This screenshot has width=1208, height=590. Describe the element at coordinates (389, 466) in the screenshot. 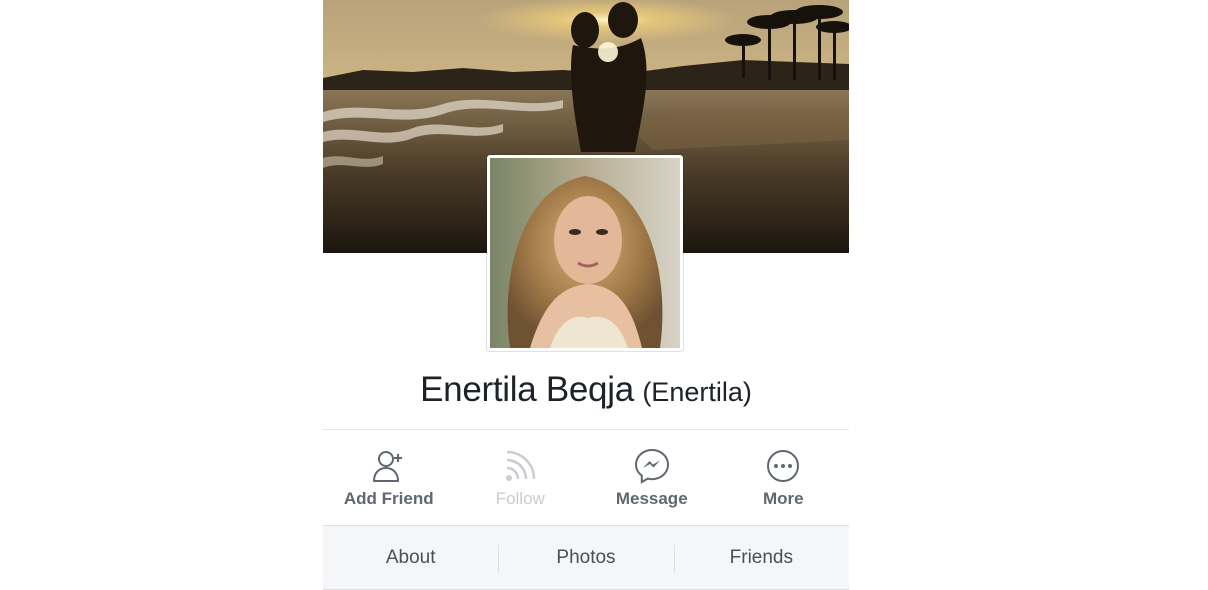

I see `add-friend-icon` at that location.